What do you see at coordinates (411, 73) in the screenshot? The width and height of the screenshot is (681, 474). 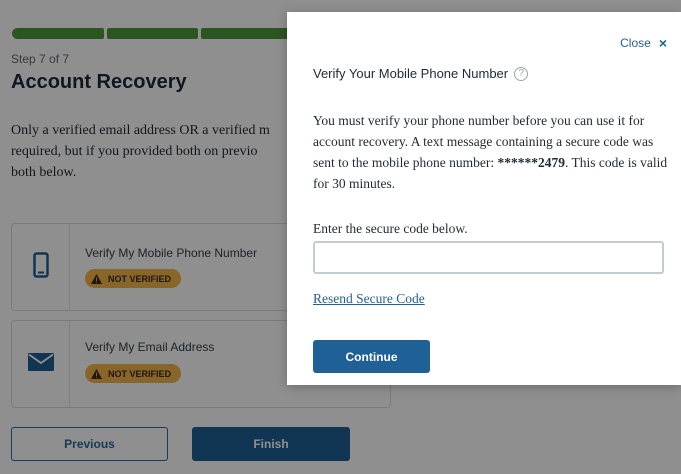 I see `modal-title-text: Verify Your Mobile Phone Number` at bounding box center [411, 73].